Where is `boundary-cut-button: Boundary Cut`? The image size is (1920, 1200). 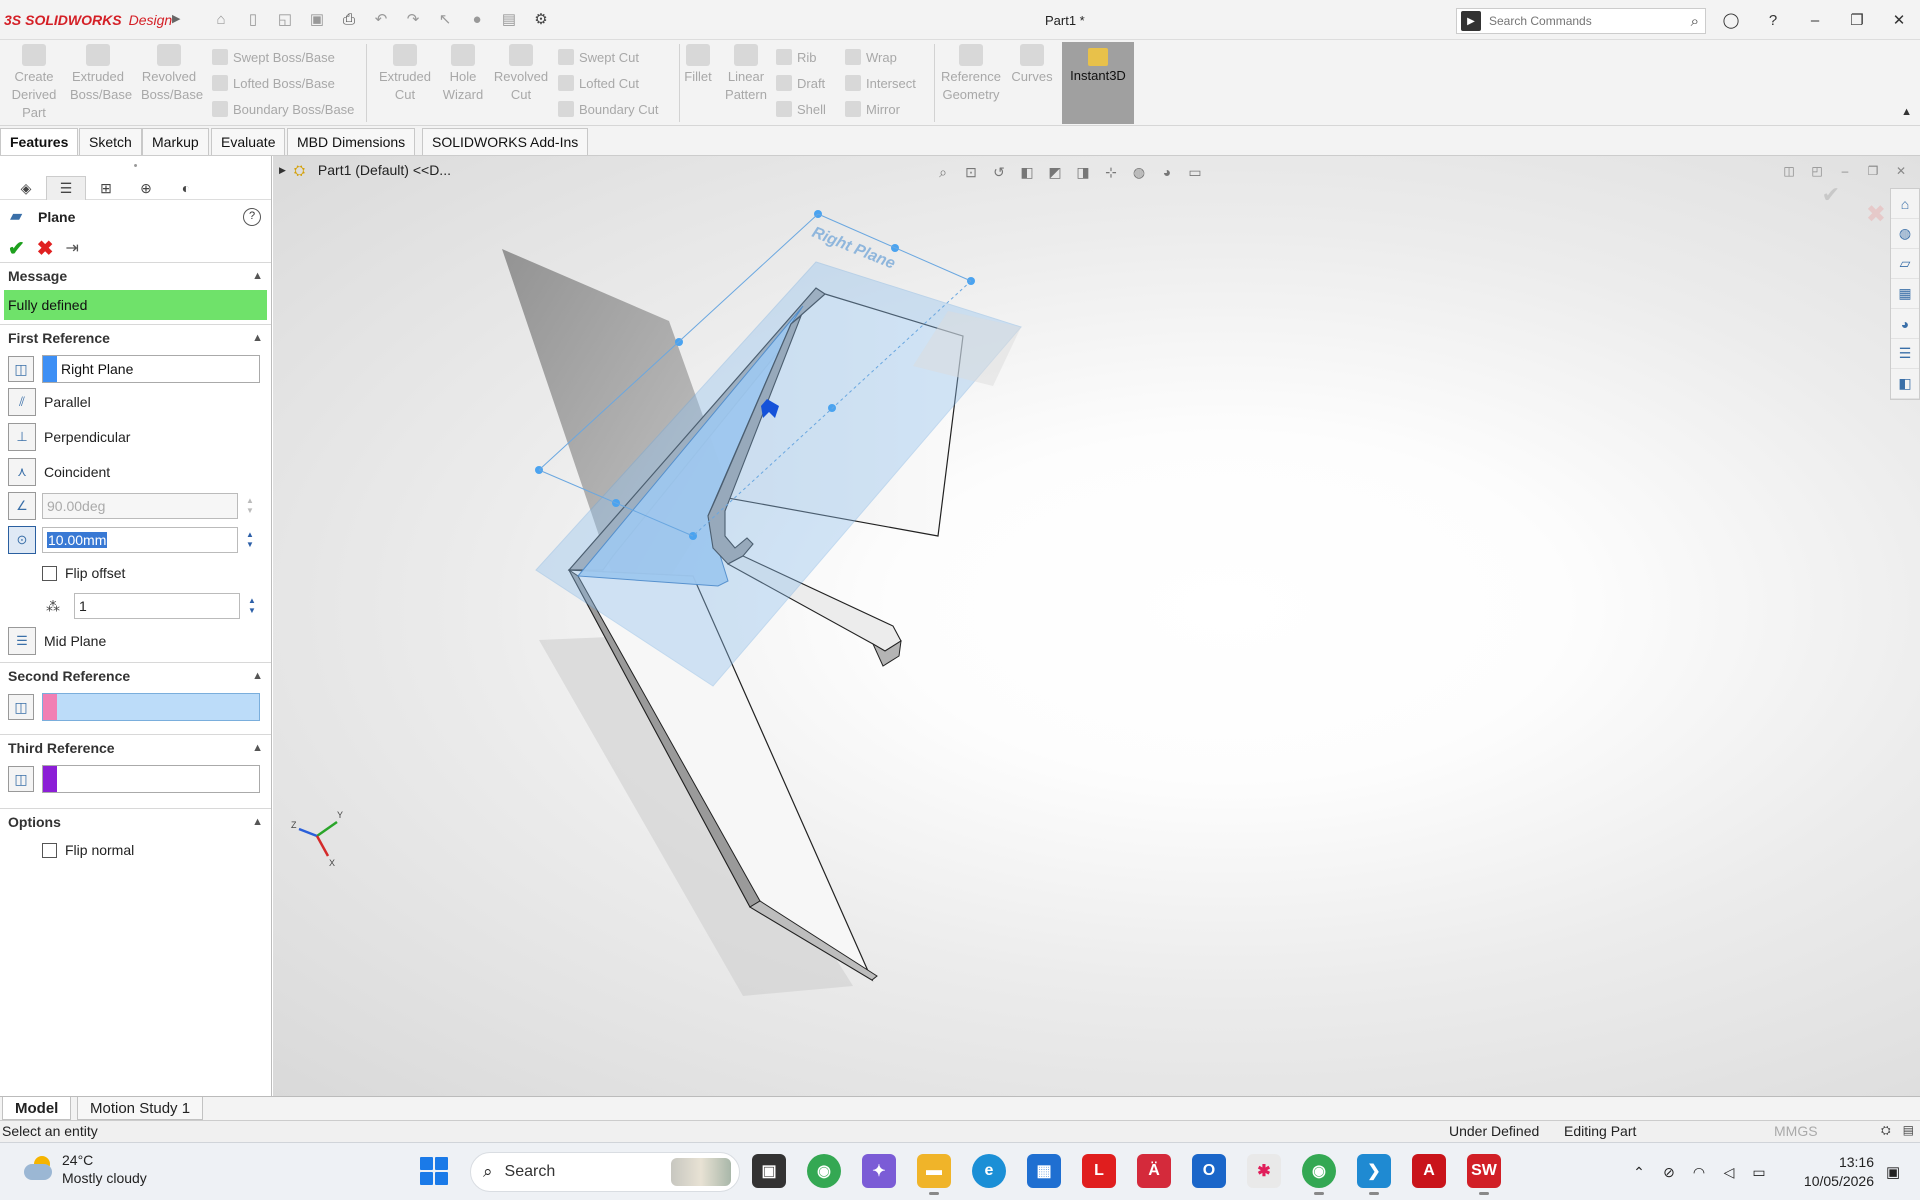 boundary-cut-button: Boundary Cut is located at coordinates (608, 109).